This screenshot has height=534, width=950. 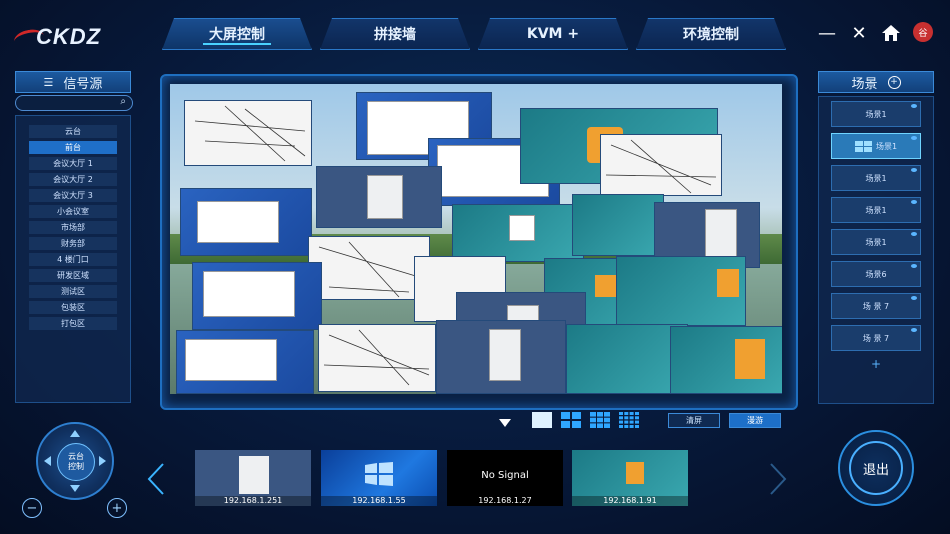 What do you see at coordinates (249, 294) in the screenshot?
I see `app-window` at bounding box center [249, 294].